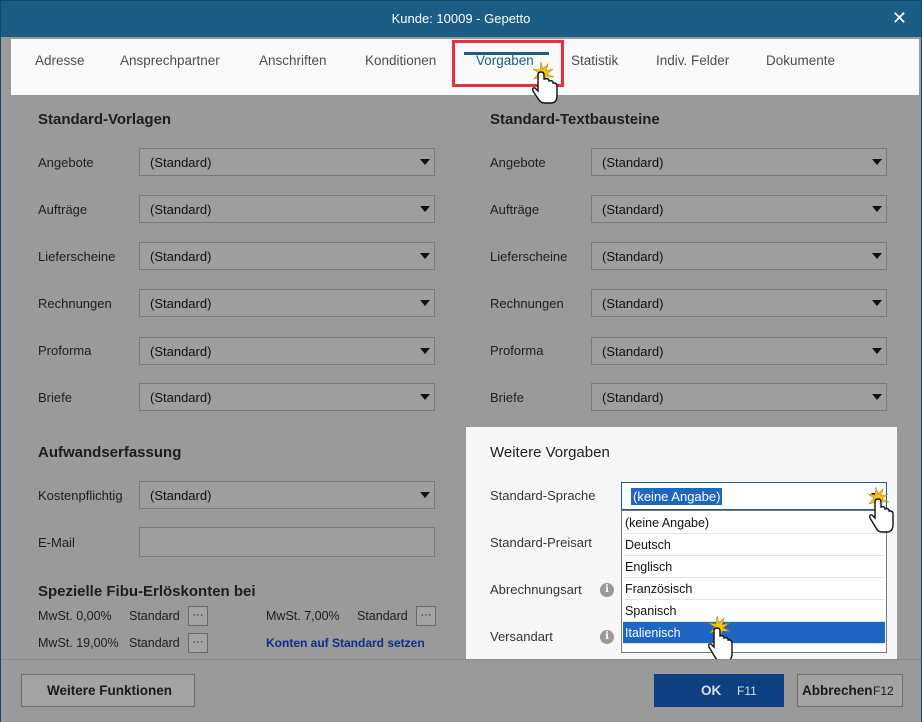 This screenshot has height=722, width=922. I want to click on text-select-rechnungen: (Standard), so click(739, 303).